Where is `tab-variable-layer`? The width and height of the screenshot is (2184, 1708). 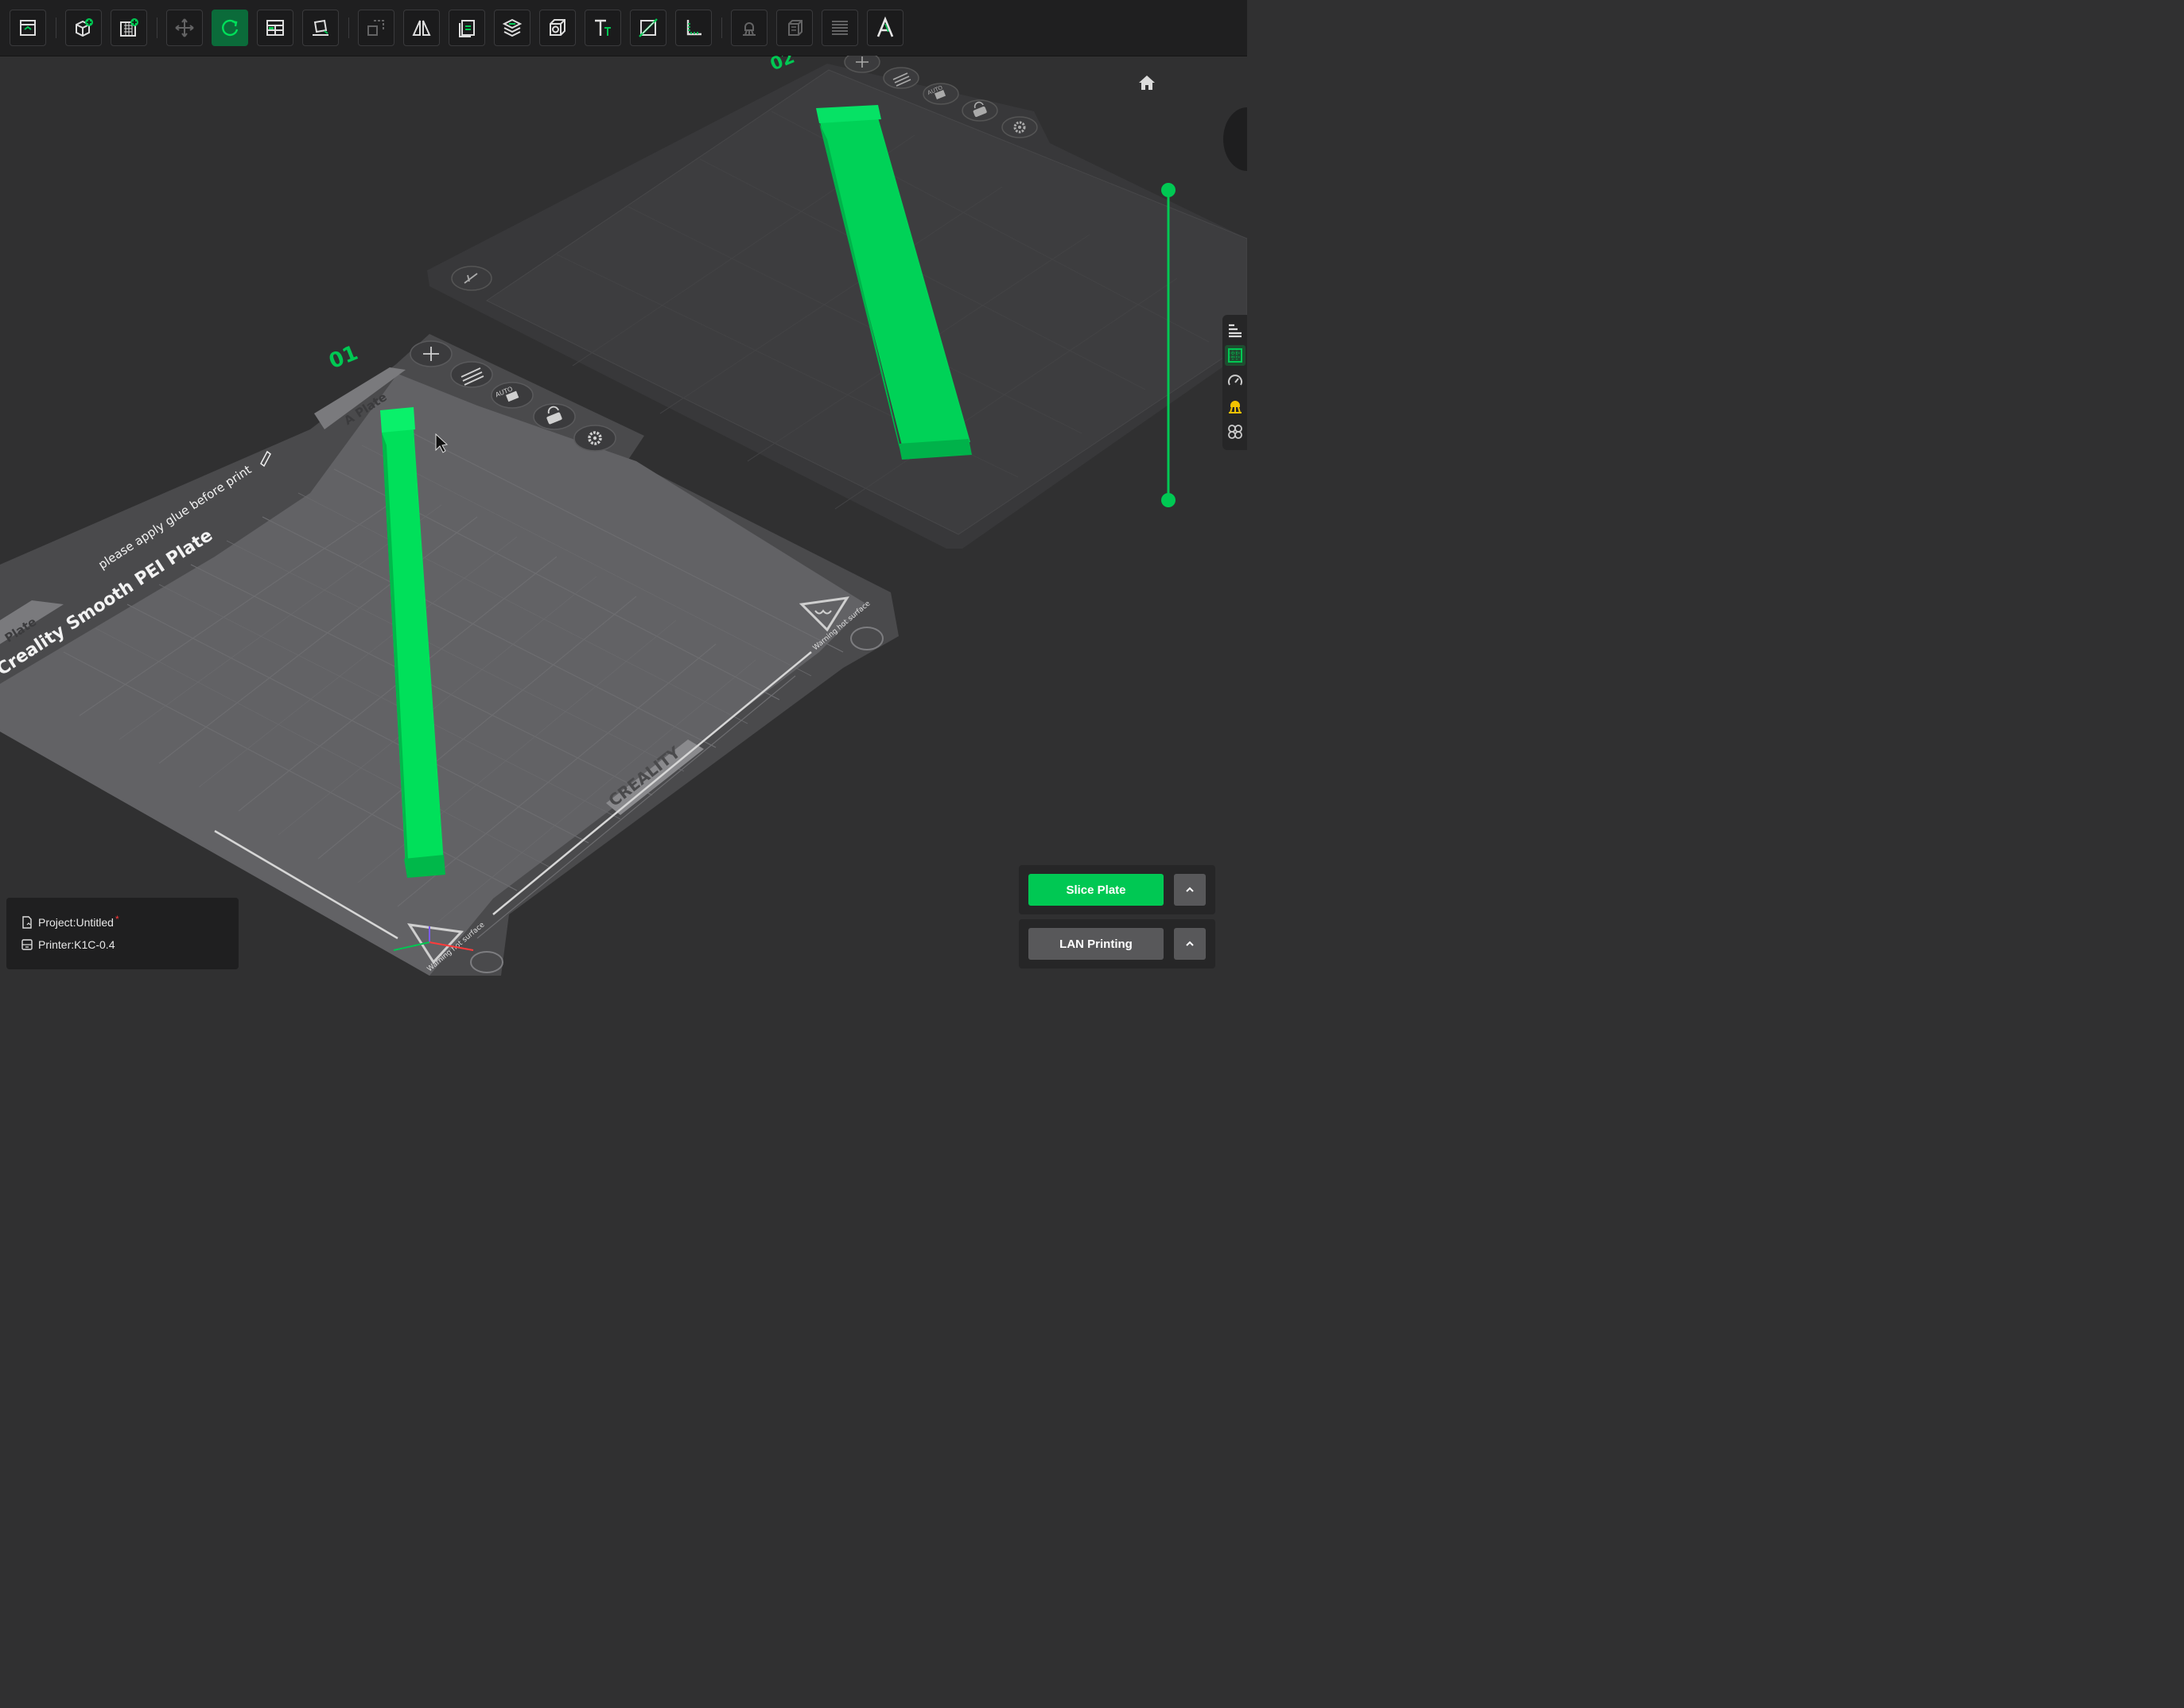 tab-variable-layer is located at coordinates (1235, 431).